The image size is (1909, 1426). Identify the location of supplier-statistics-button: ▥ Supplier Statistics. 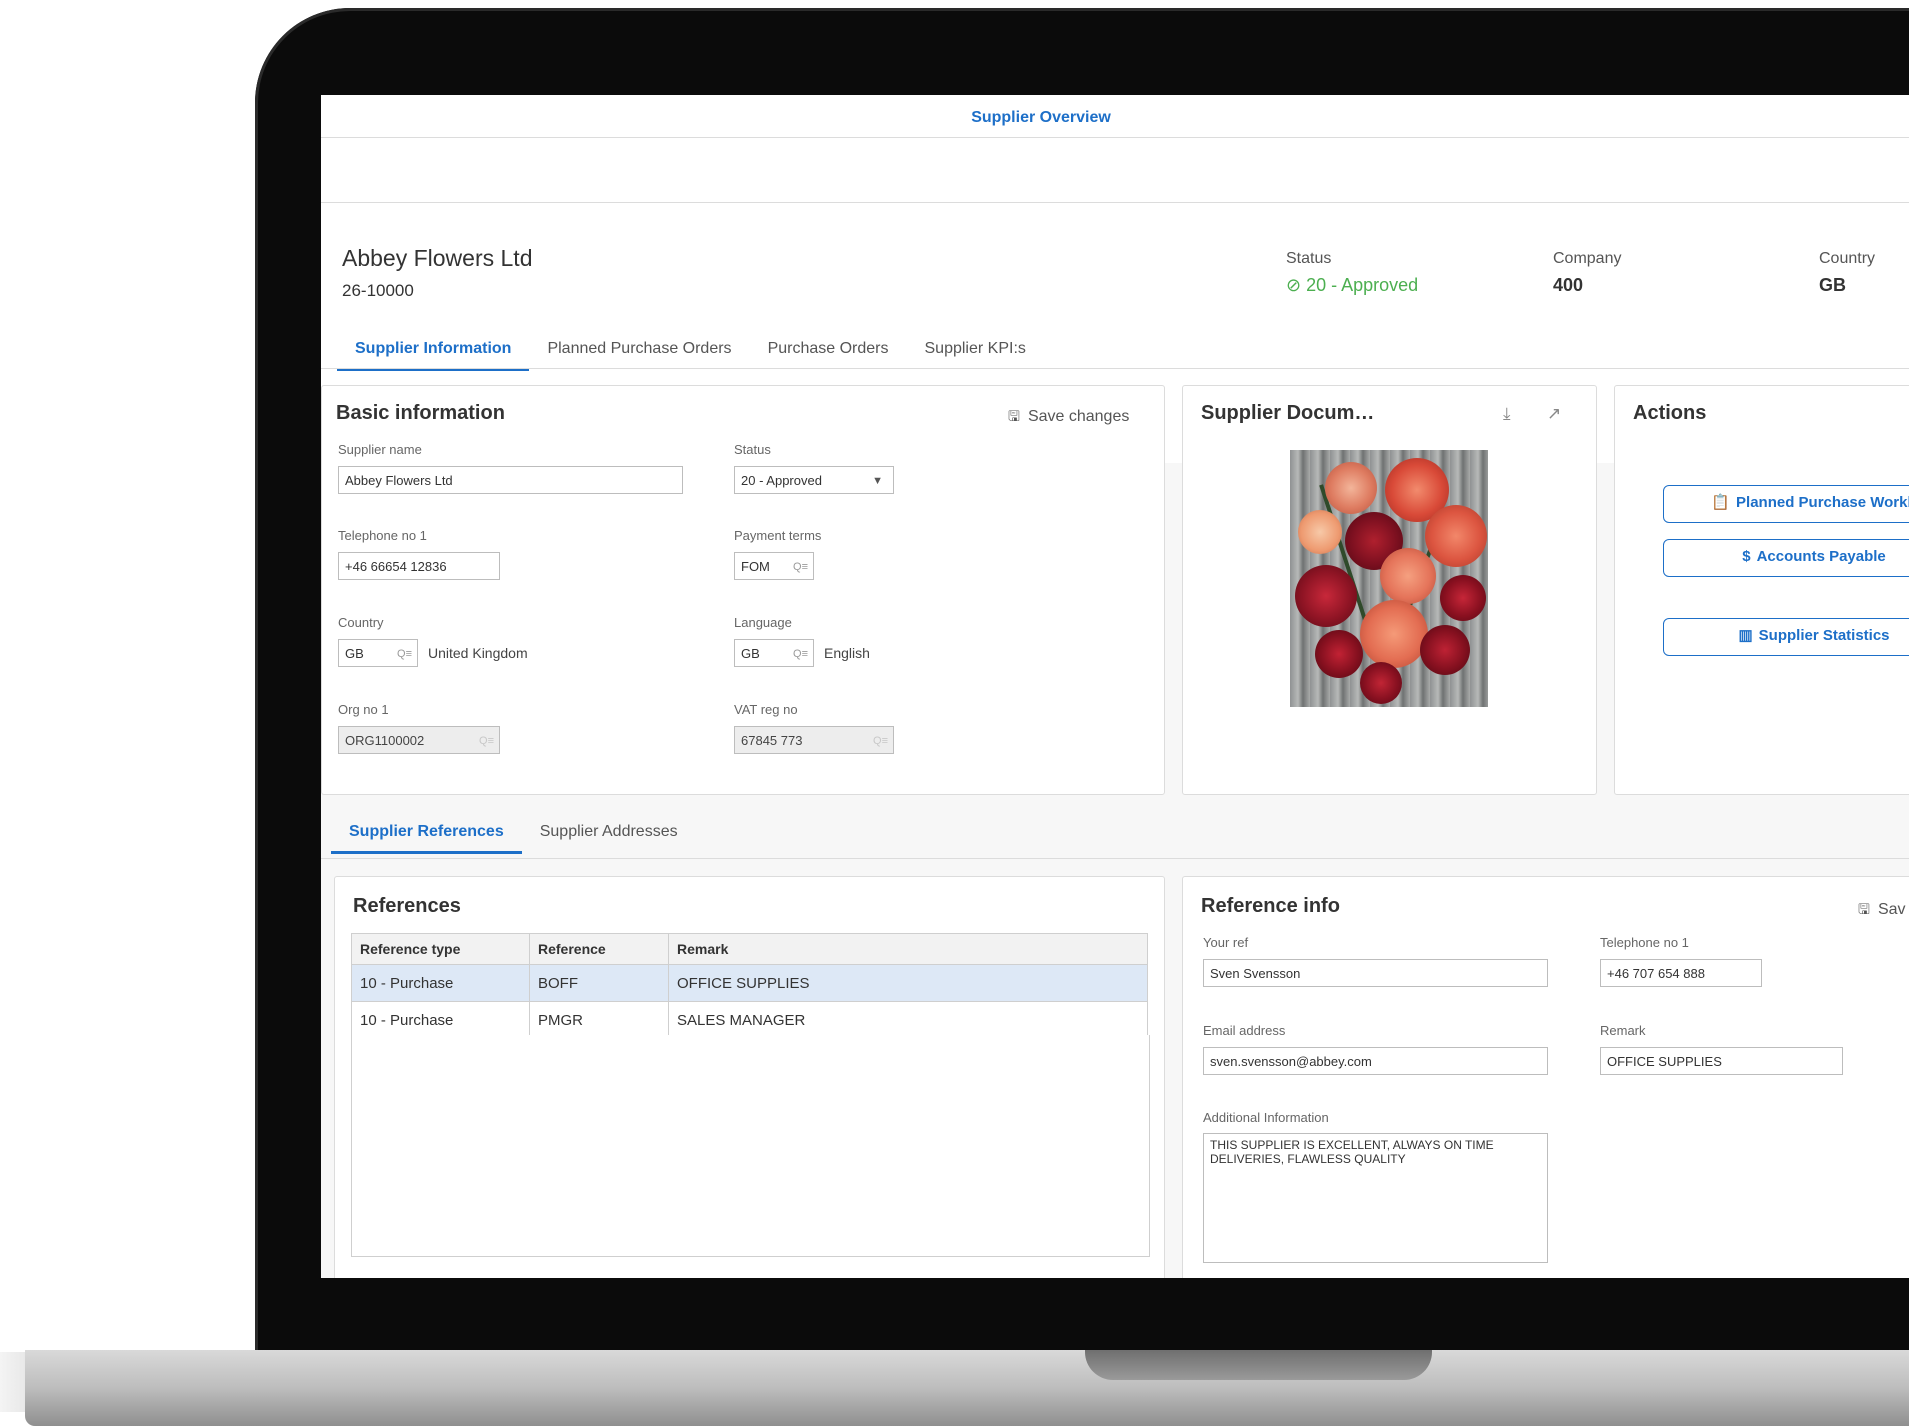
(1786, 637).